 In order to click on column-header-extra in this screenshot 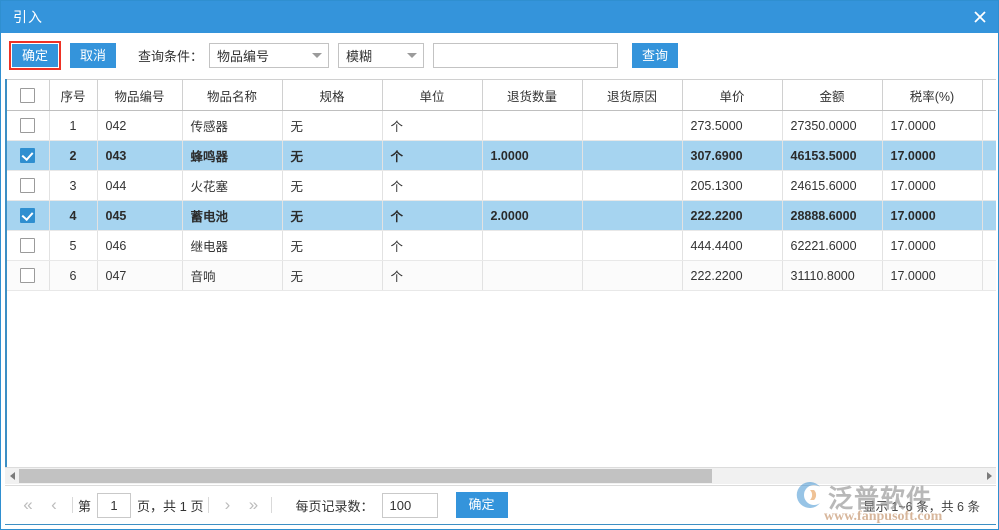, I will do `click(989, 95)`.